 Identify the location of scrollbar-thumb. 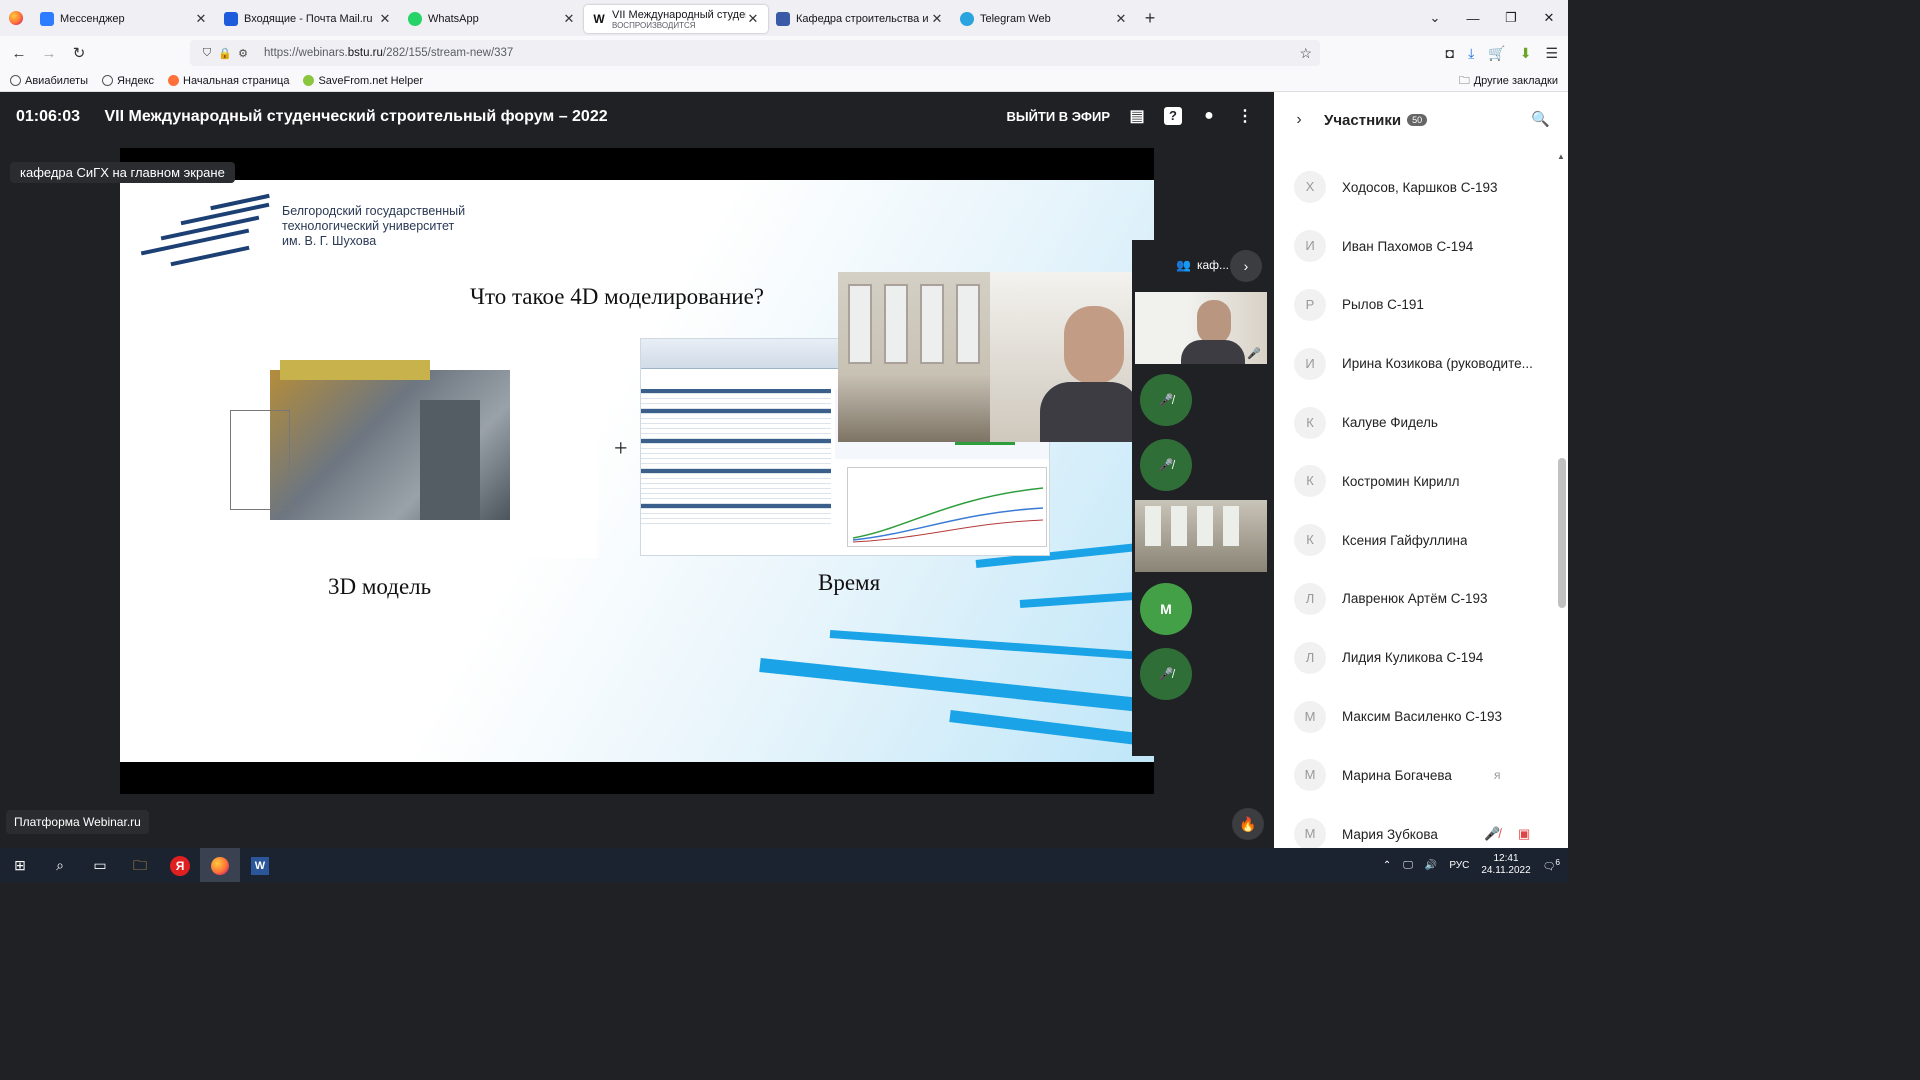
(1562, 533).